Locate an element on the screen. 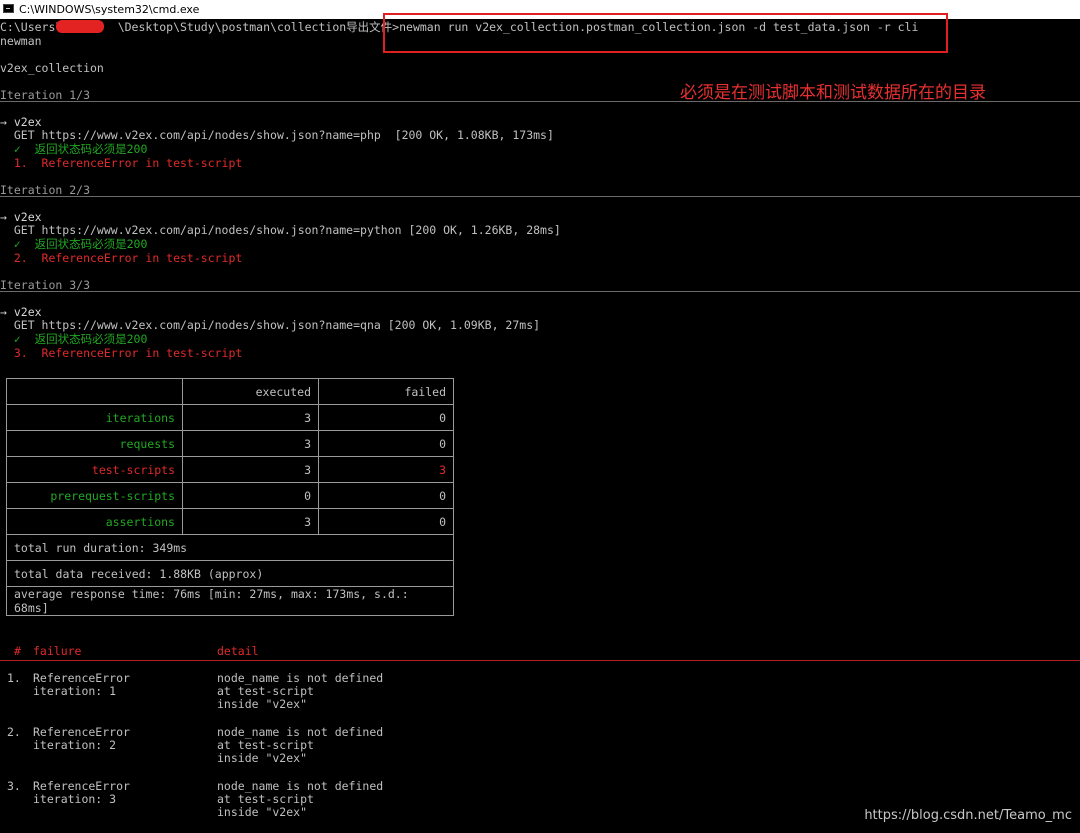 Image resolution: width=1080 pixels, height=833 pixels. failure-num: 2. is located at coordinates (14, 732).